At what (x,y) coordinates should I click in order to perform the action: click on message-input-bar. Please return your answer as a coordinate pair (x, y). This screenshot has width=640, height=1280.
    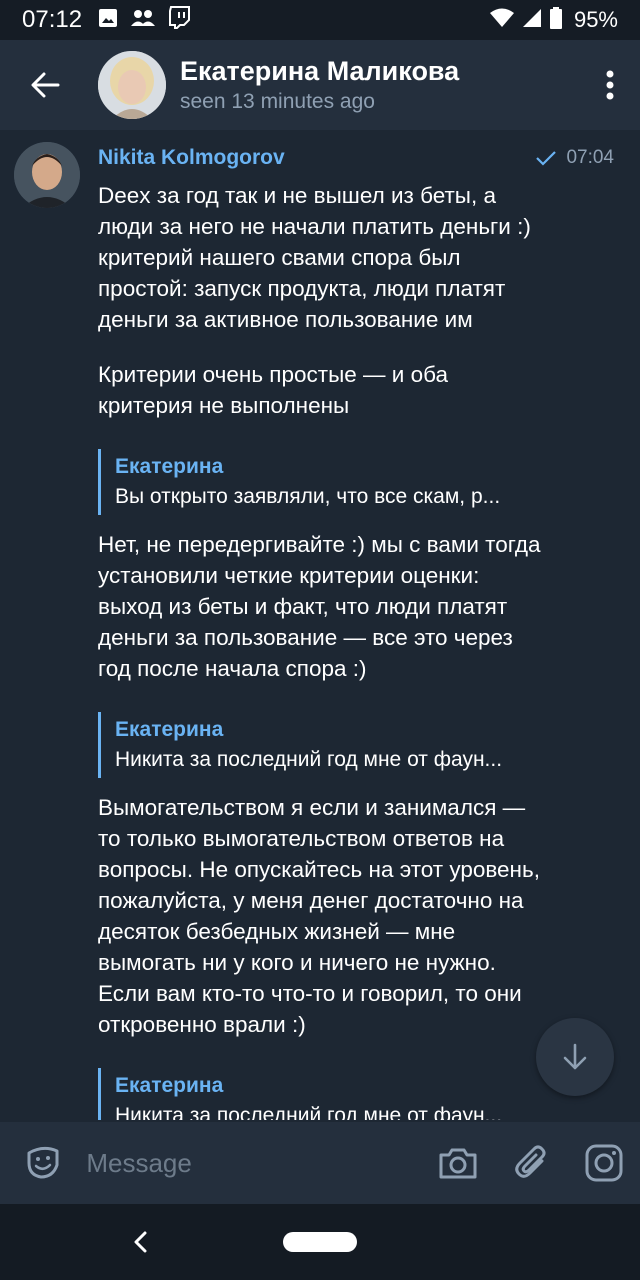
    Looking at the image, I should click on (320, 1163).